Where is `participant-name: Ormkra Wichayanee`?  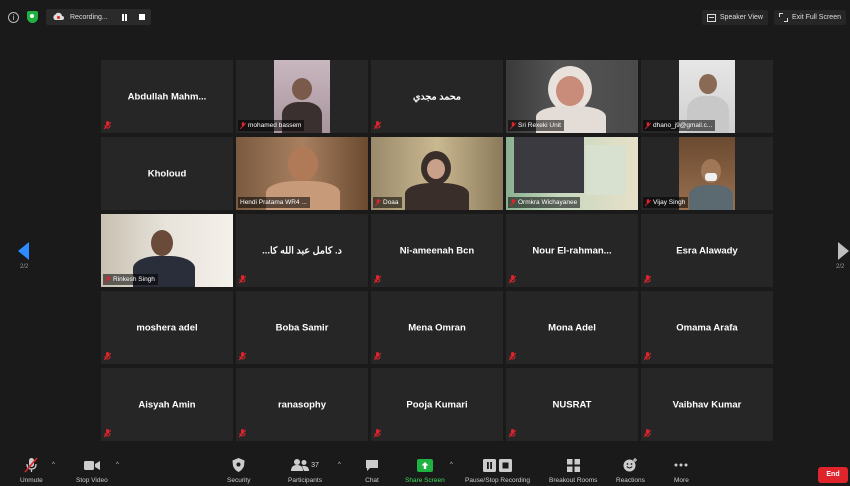 participant-name: Ormkra Wichayanee is located at coordinates (548, 202).